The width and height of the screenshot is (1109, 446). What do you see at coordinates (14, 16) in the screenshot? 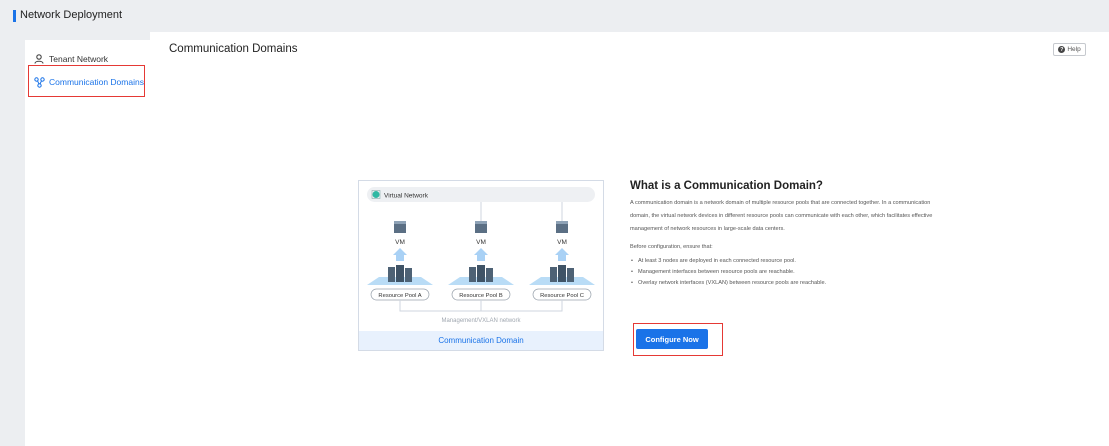
I see `title-accent-bar` at bounding box center [14, 16].